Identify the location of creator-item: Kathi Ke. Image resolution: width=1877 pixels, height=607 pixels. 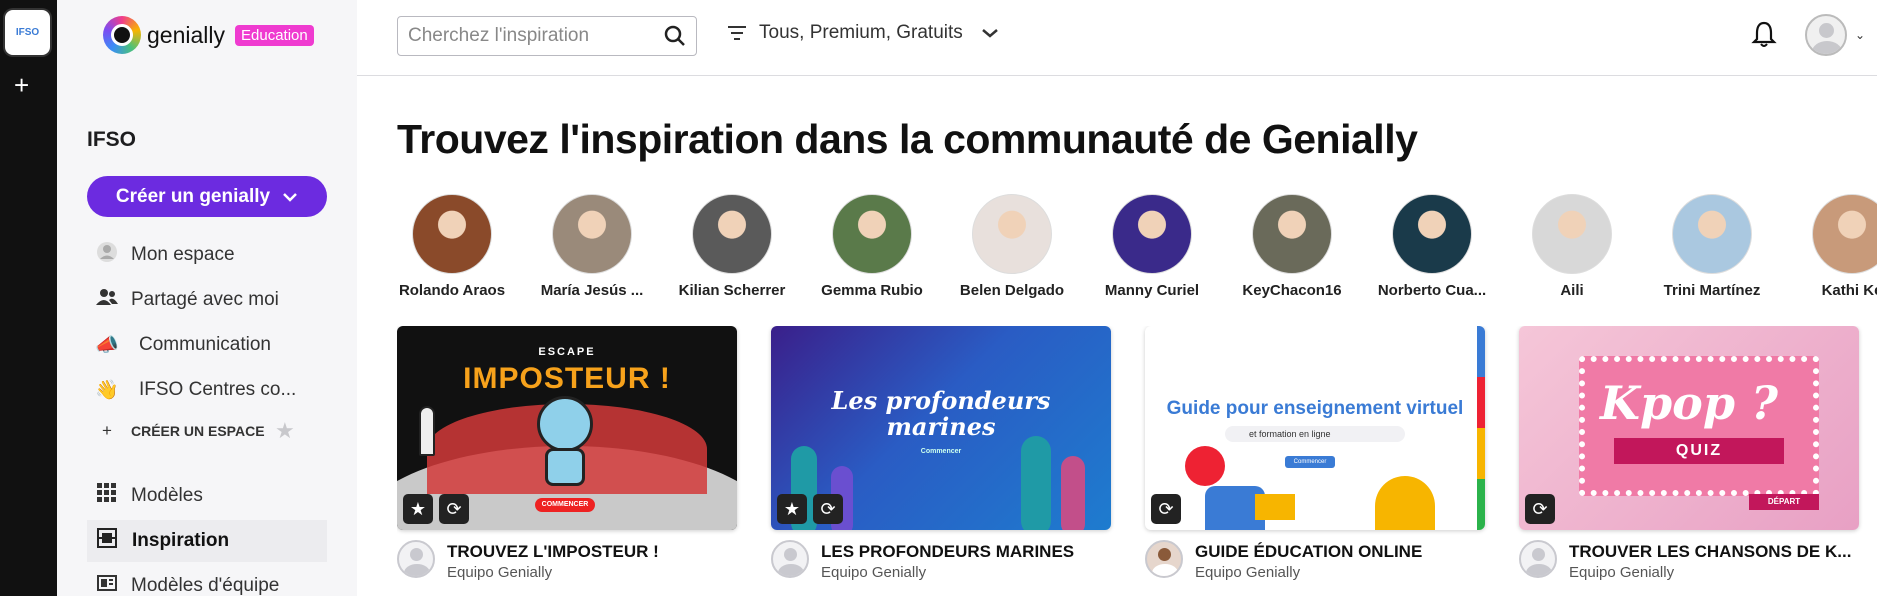
(1832, 246).